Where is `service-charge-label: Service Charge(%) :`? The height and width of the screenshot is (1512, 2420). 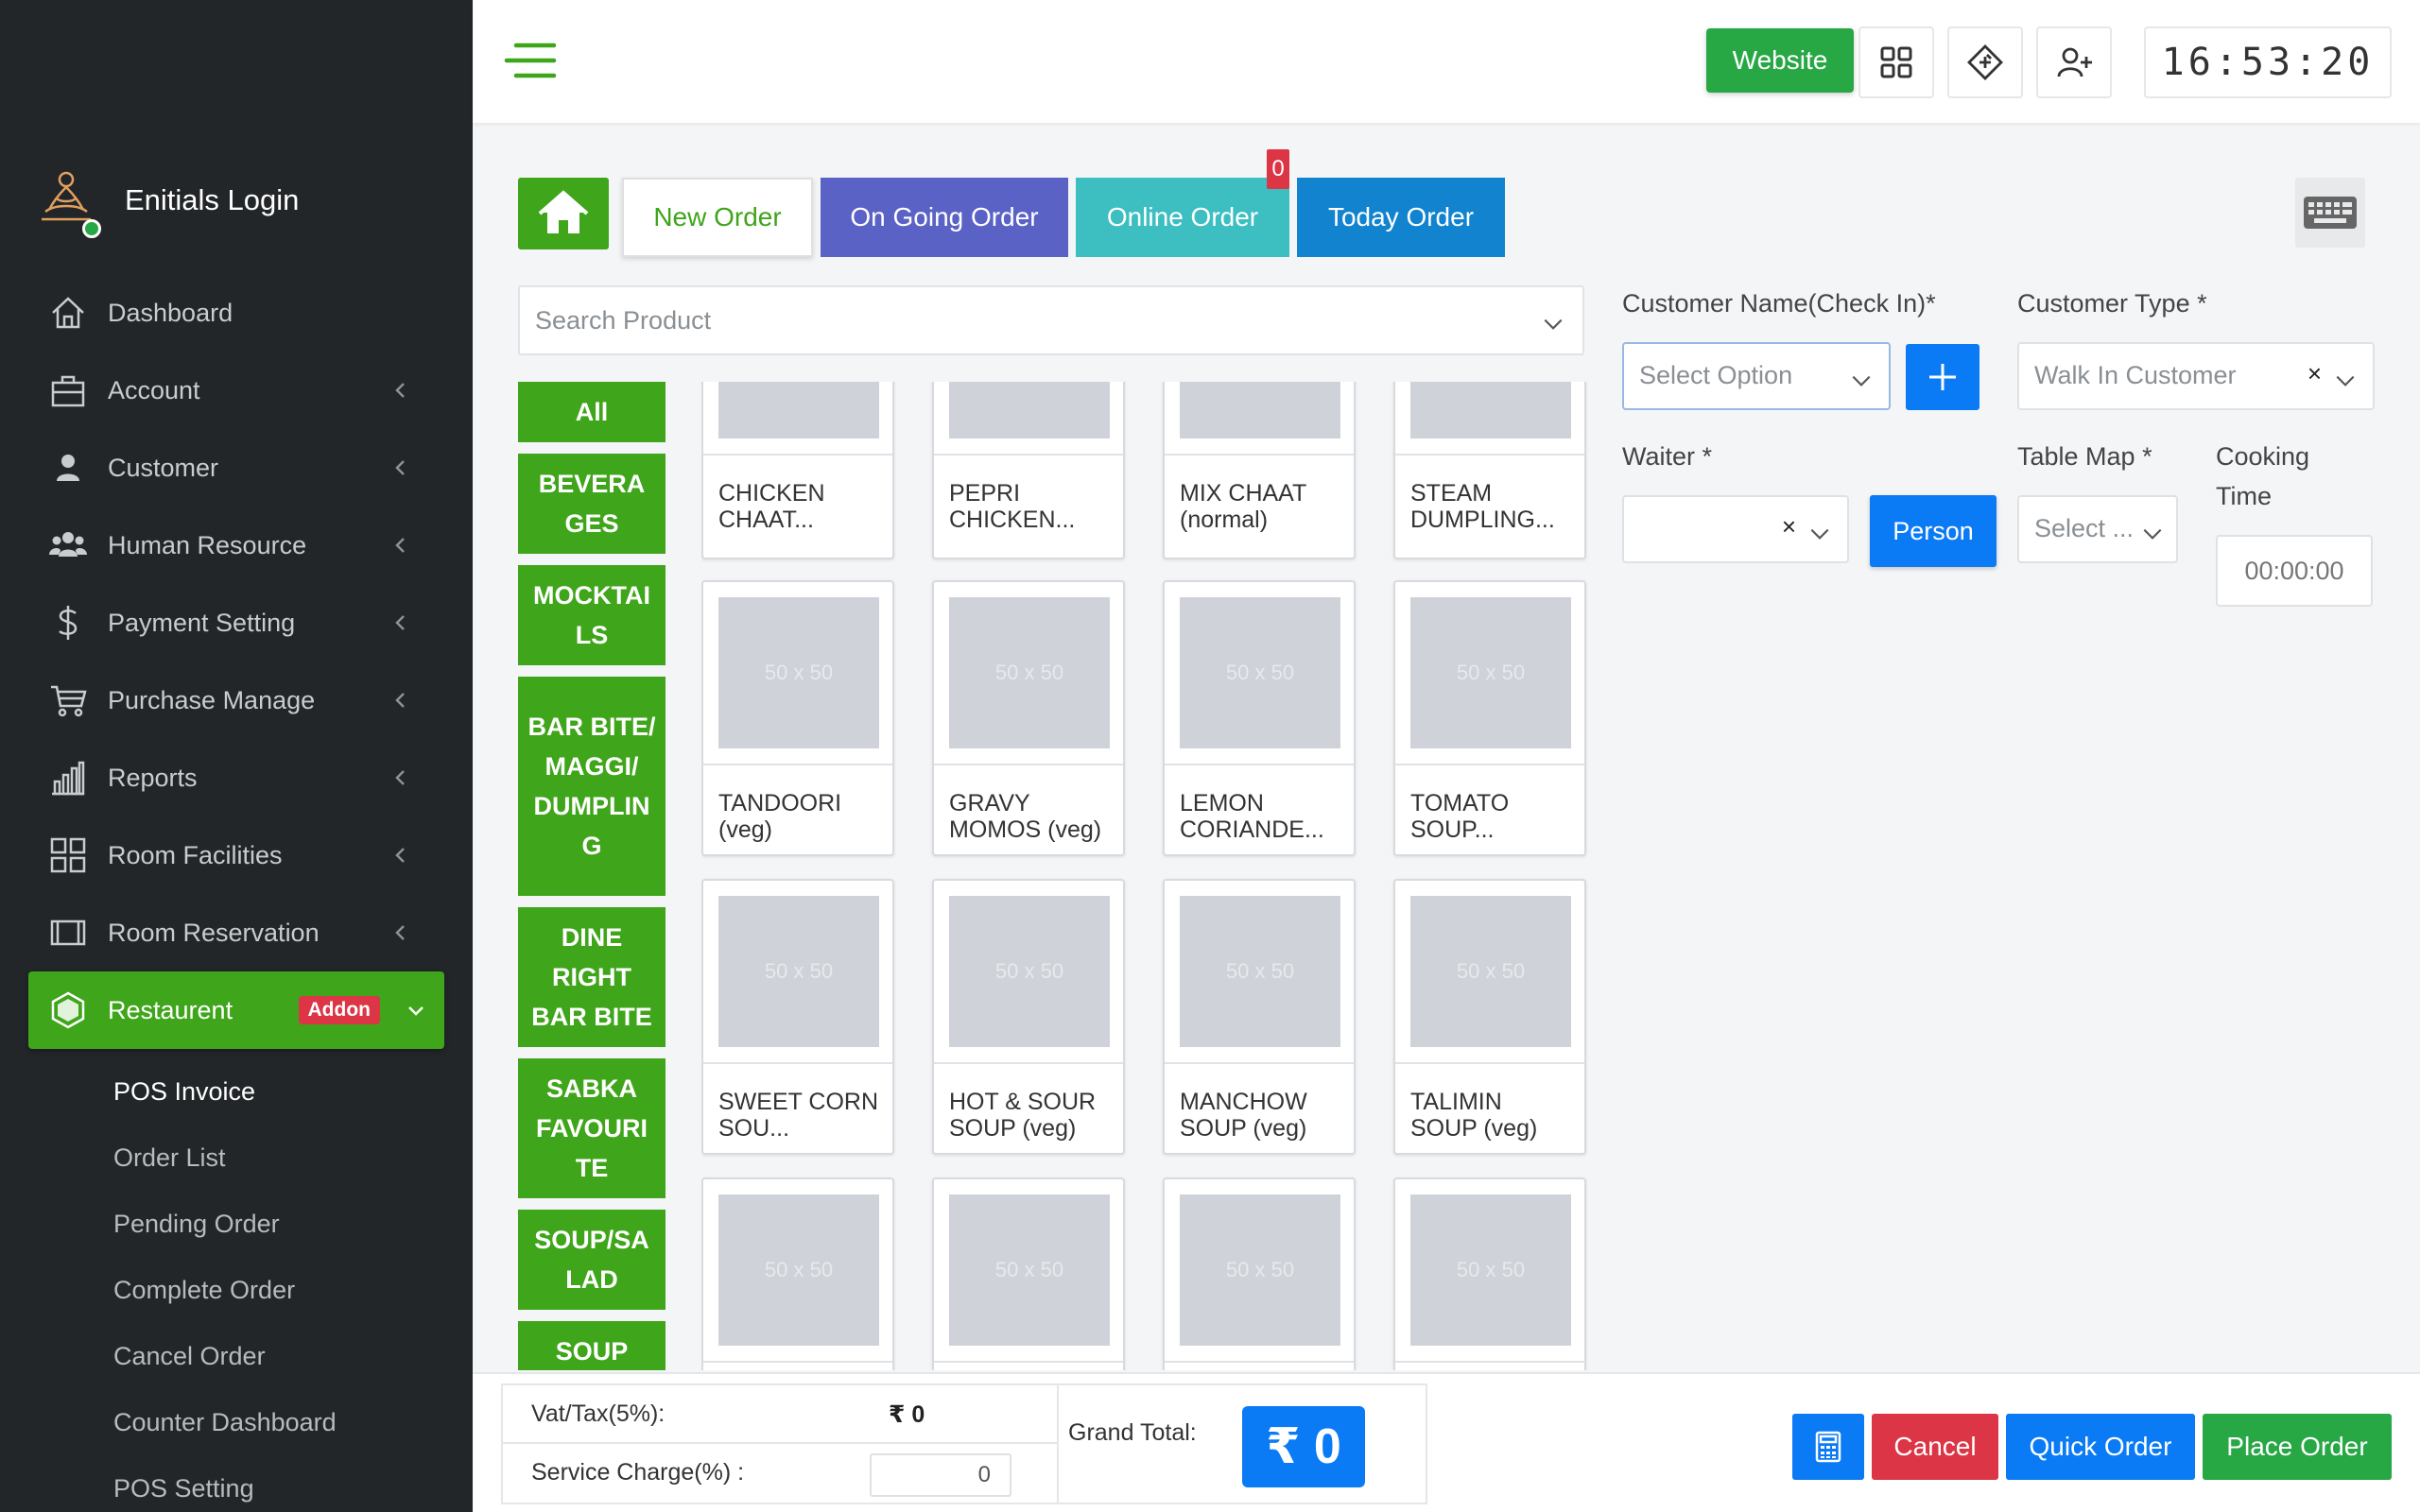
service-charge-label: Service Charge(%) : is located at coordinates (638, 1472).